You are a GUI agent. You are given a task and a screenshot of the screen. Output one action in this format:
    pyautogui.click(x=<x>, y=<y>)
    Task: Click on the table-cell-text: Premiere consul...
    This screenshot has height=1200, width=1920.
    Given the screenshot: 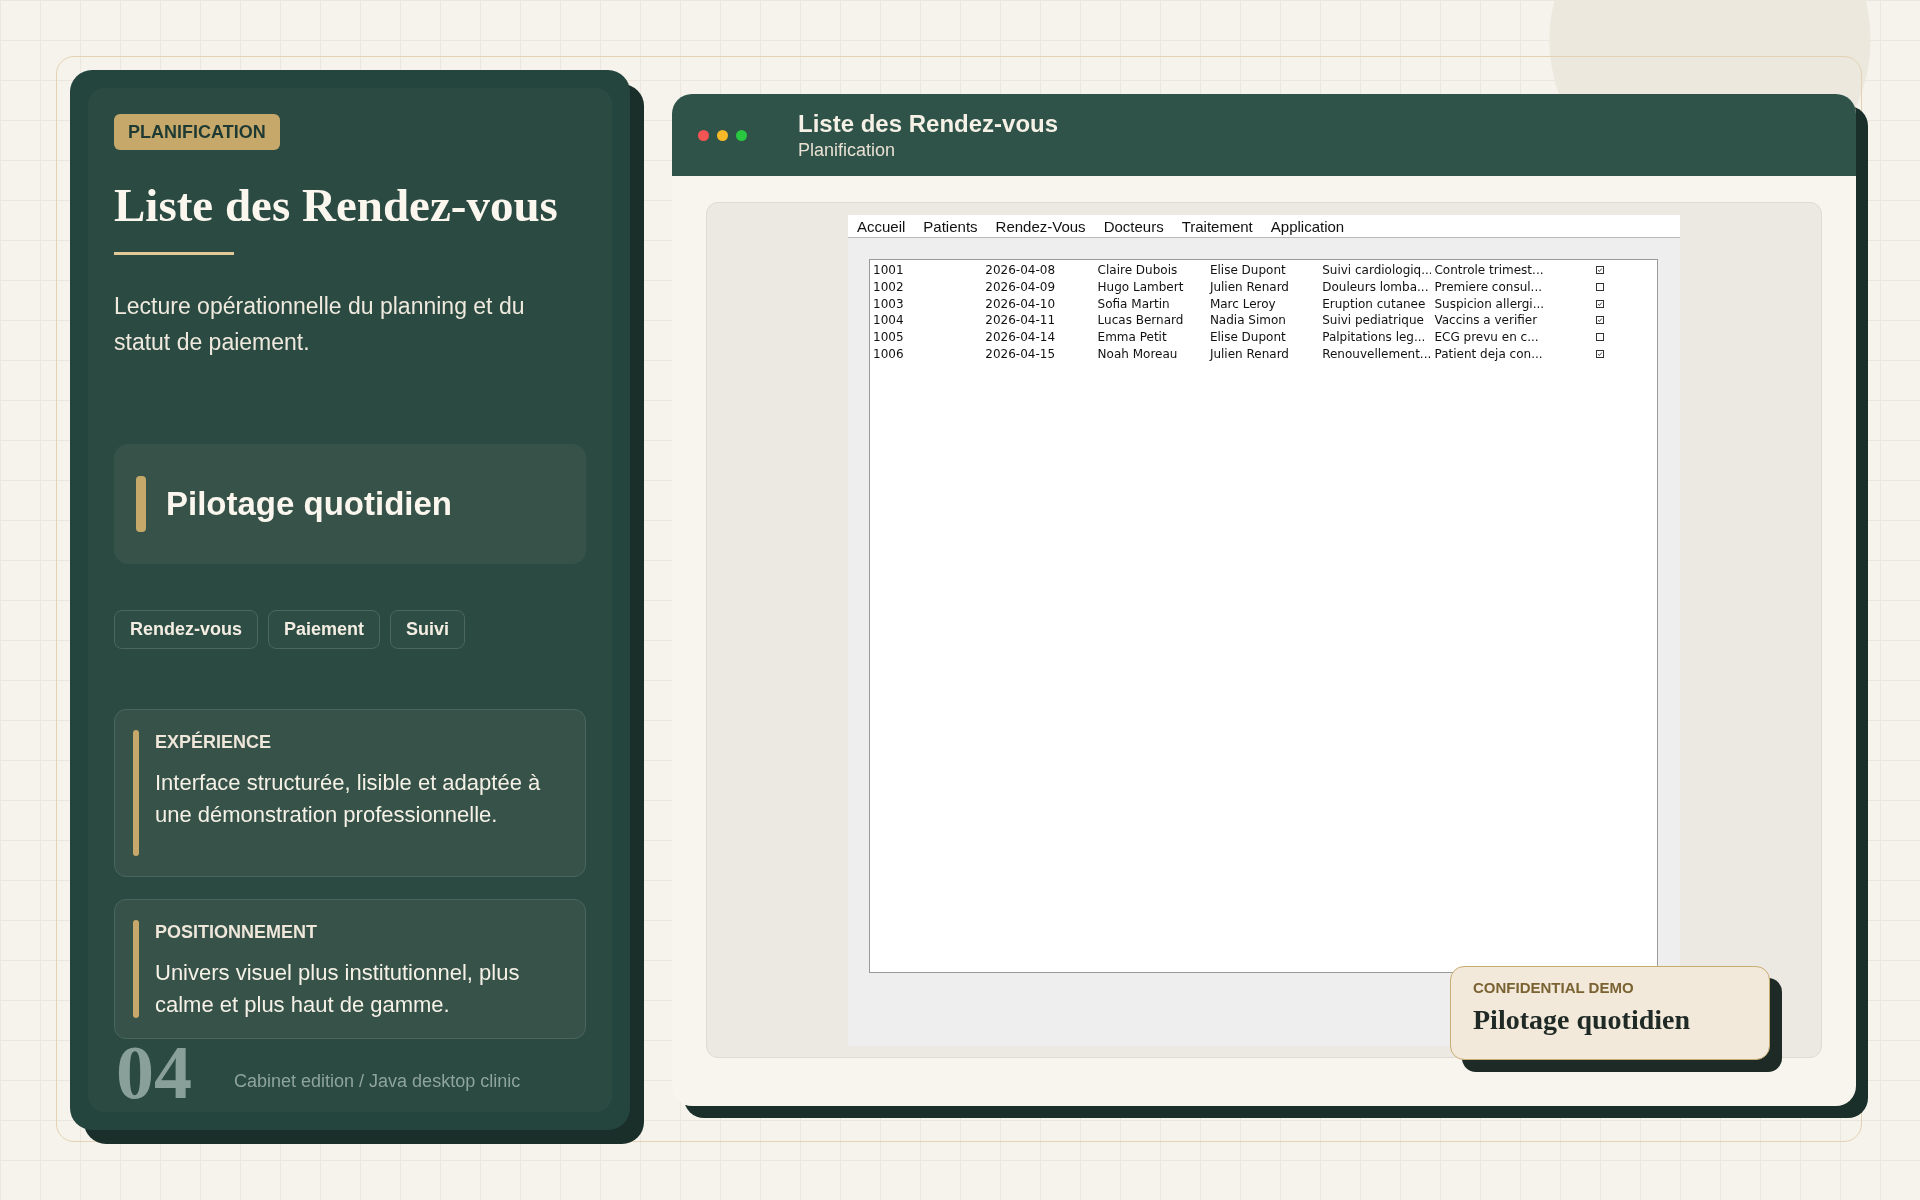 What is the action you would take?
    pyautogui.click(x=1488, y=287)
    